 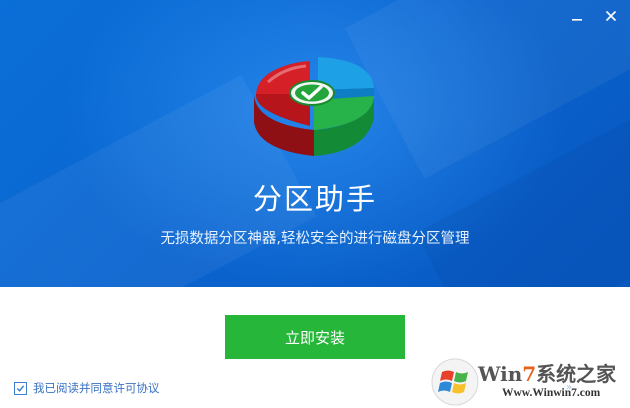 What do you see at coordinates (529, 374) in the screenshot?
I see `watermark-brand-number: 7` at bounding box center [529, 374].